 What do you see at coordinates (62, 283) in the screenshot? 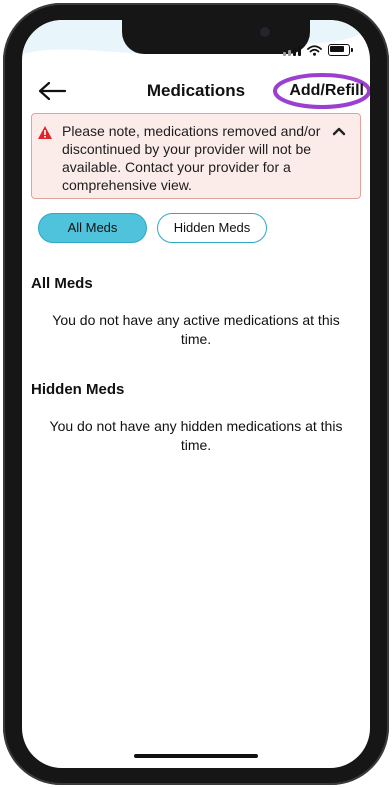
I see `section-heading-all-meds: All Meds` at bounding box center [62, 283].